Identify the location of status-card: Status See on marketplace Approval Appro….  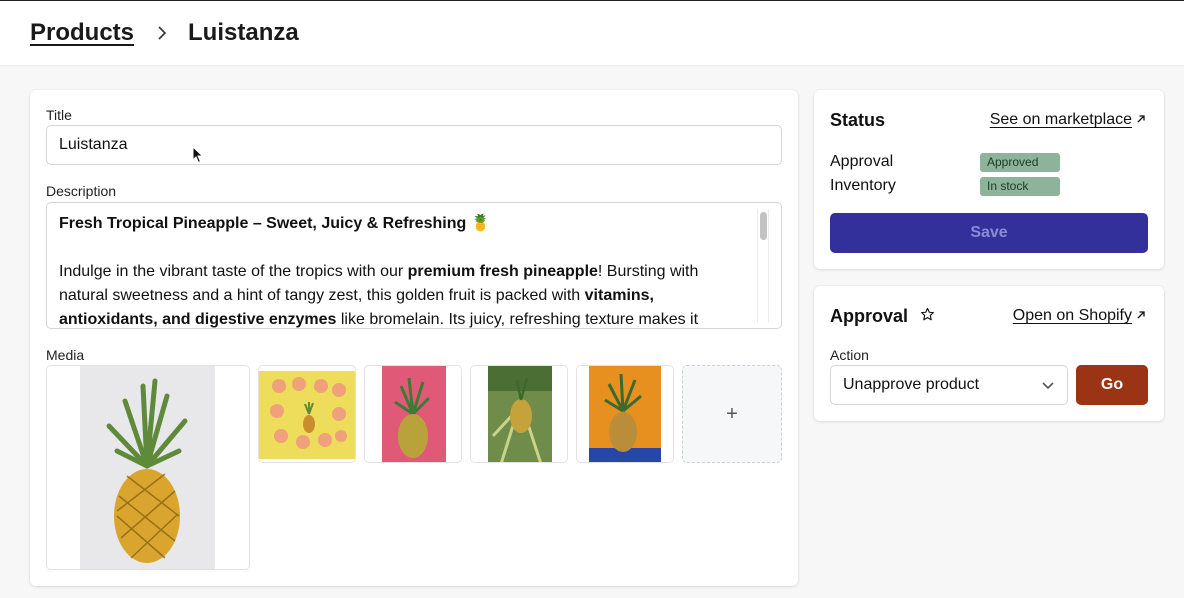
(989, 179).